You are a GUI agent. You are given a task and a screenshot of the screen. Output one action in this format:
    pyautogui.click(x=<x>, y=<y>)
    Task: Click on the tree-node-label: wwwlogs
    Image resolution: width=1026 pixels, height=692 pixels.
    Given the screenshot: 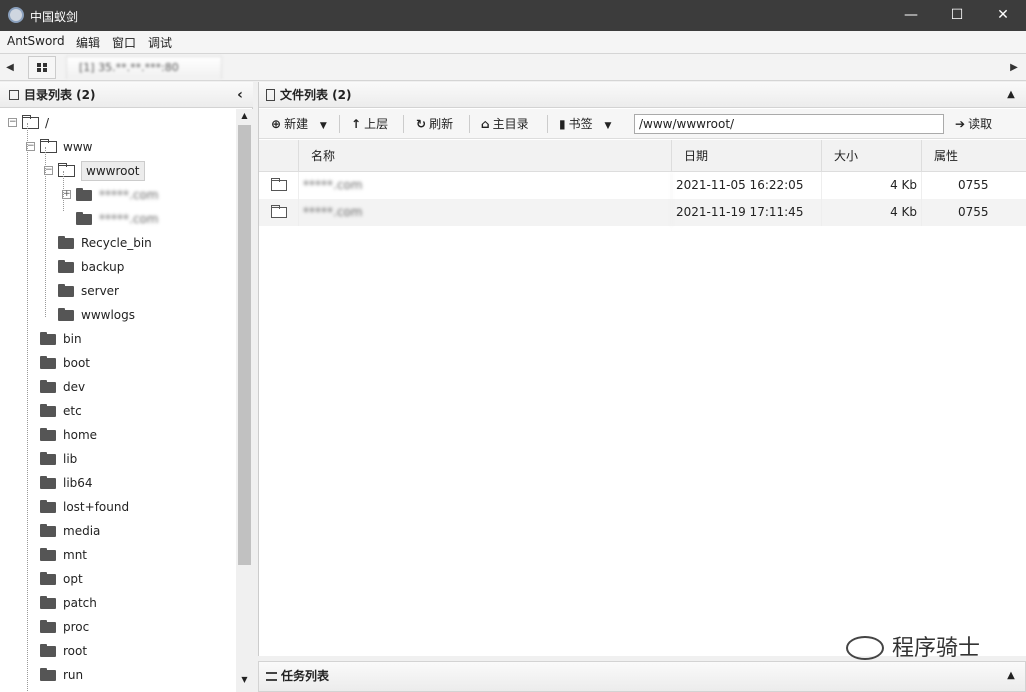 What is the action you would take?
    pyautogui.click(x=108, y=315)
    